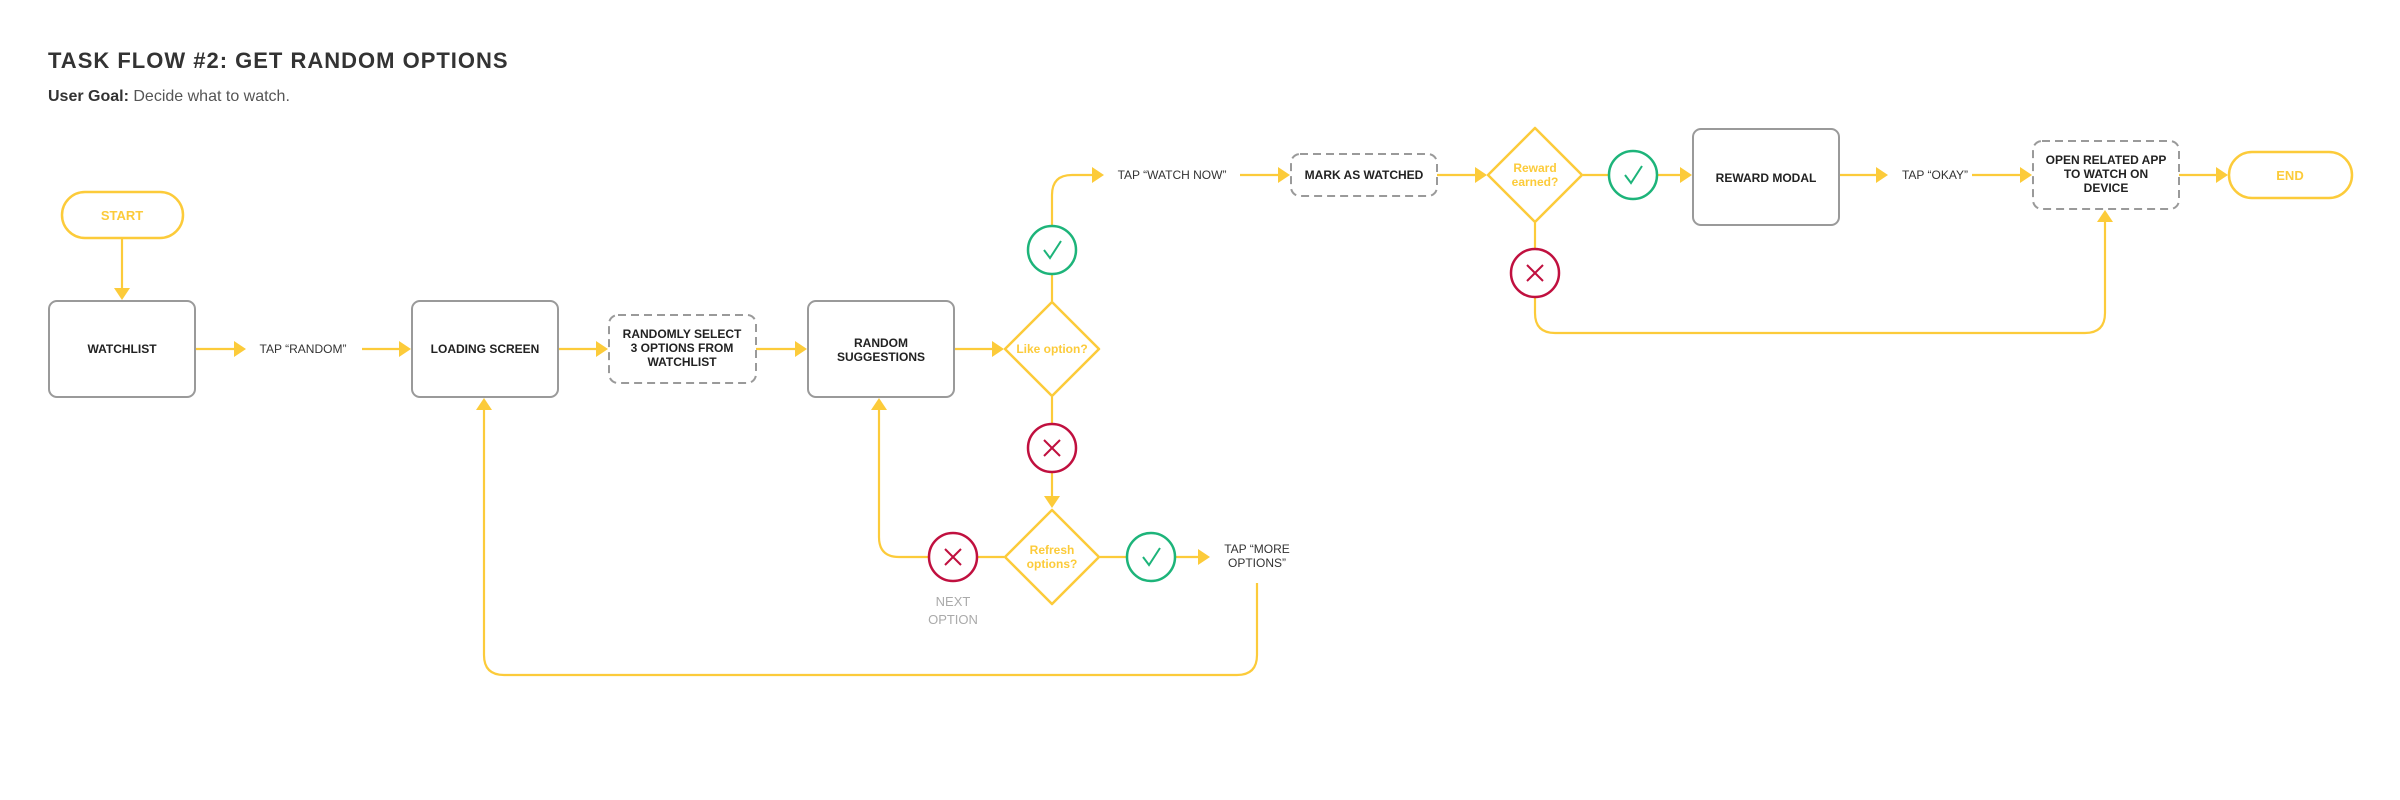  I want to click on reward-yes-marker, so click(1633, 175).